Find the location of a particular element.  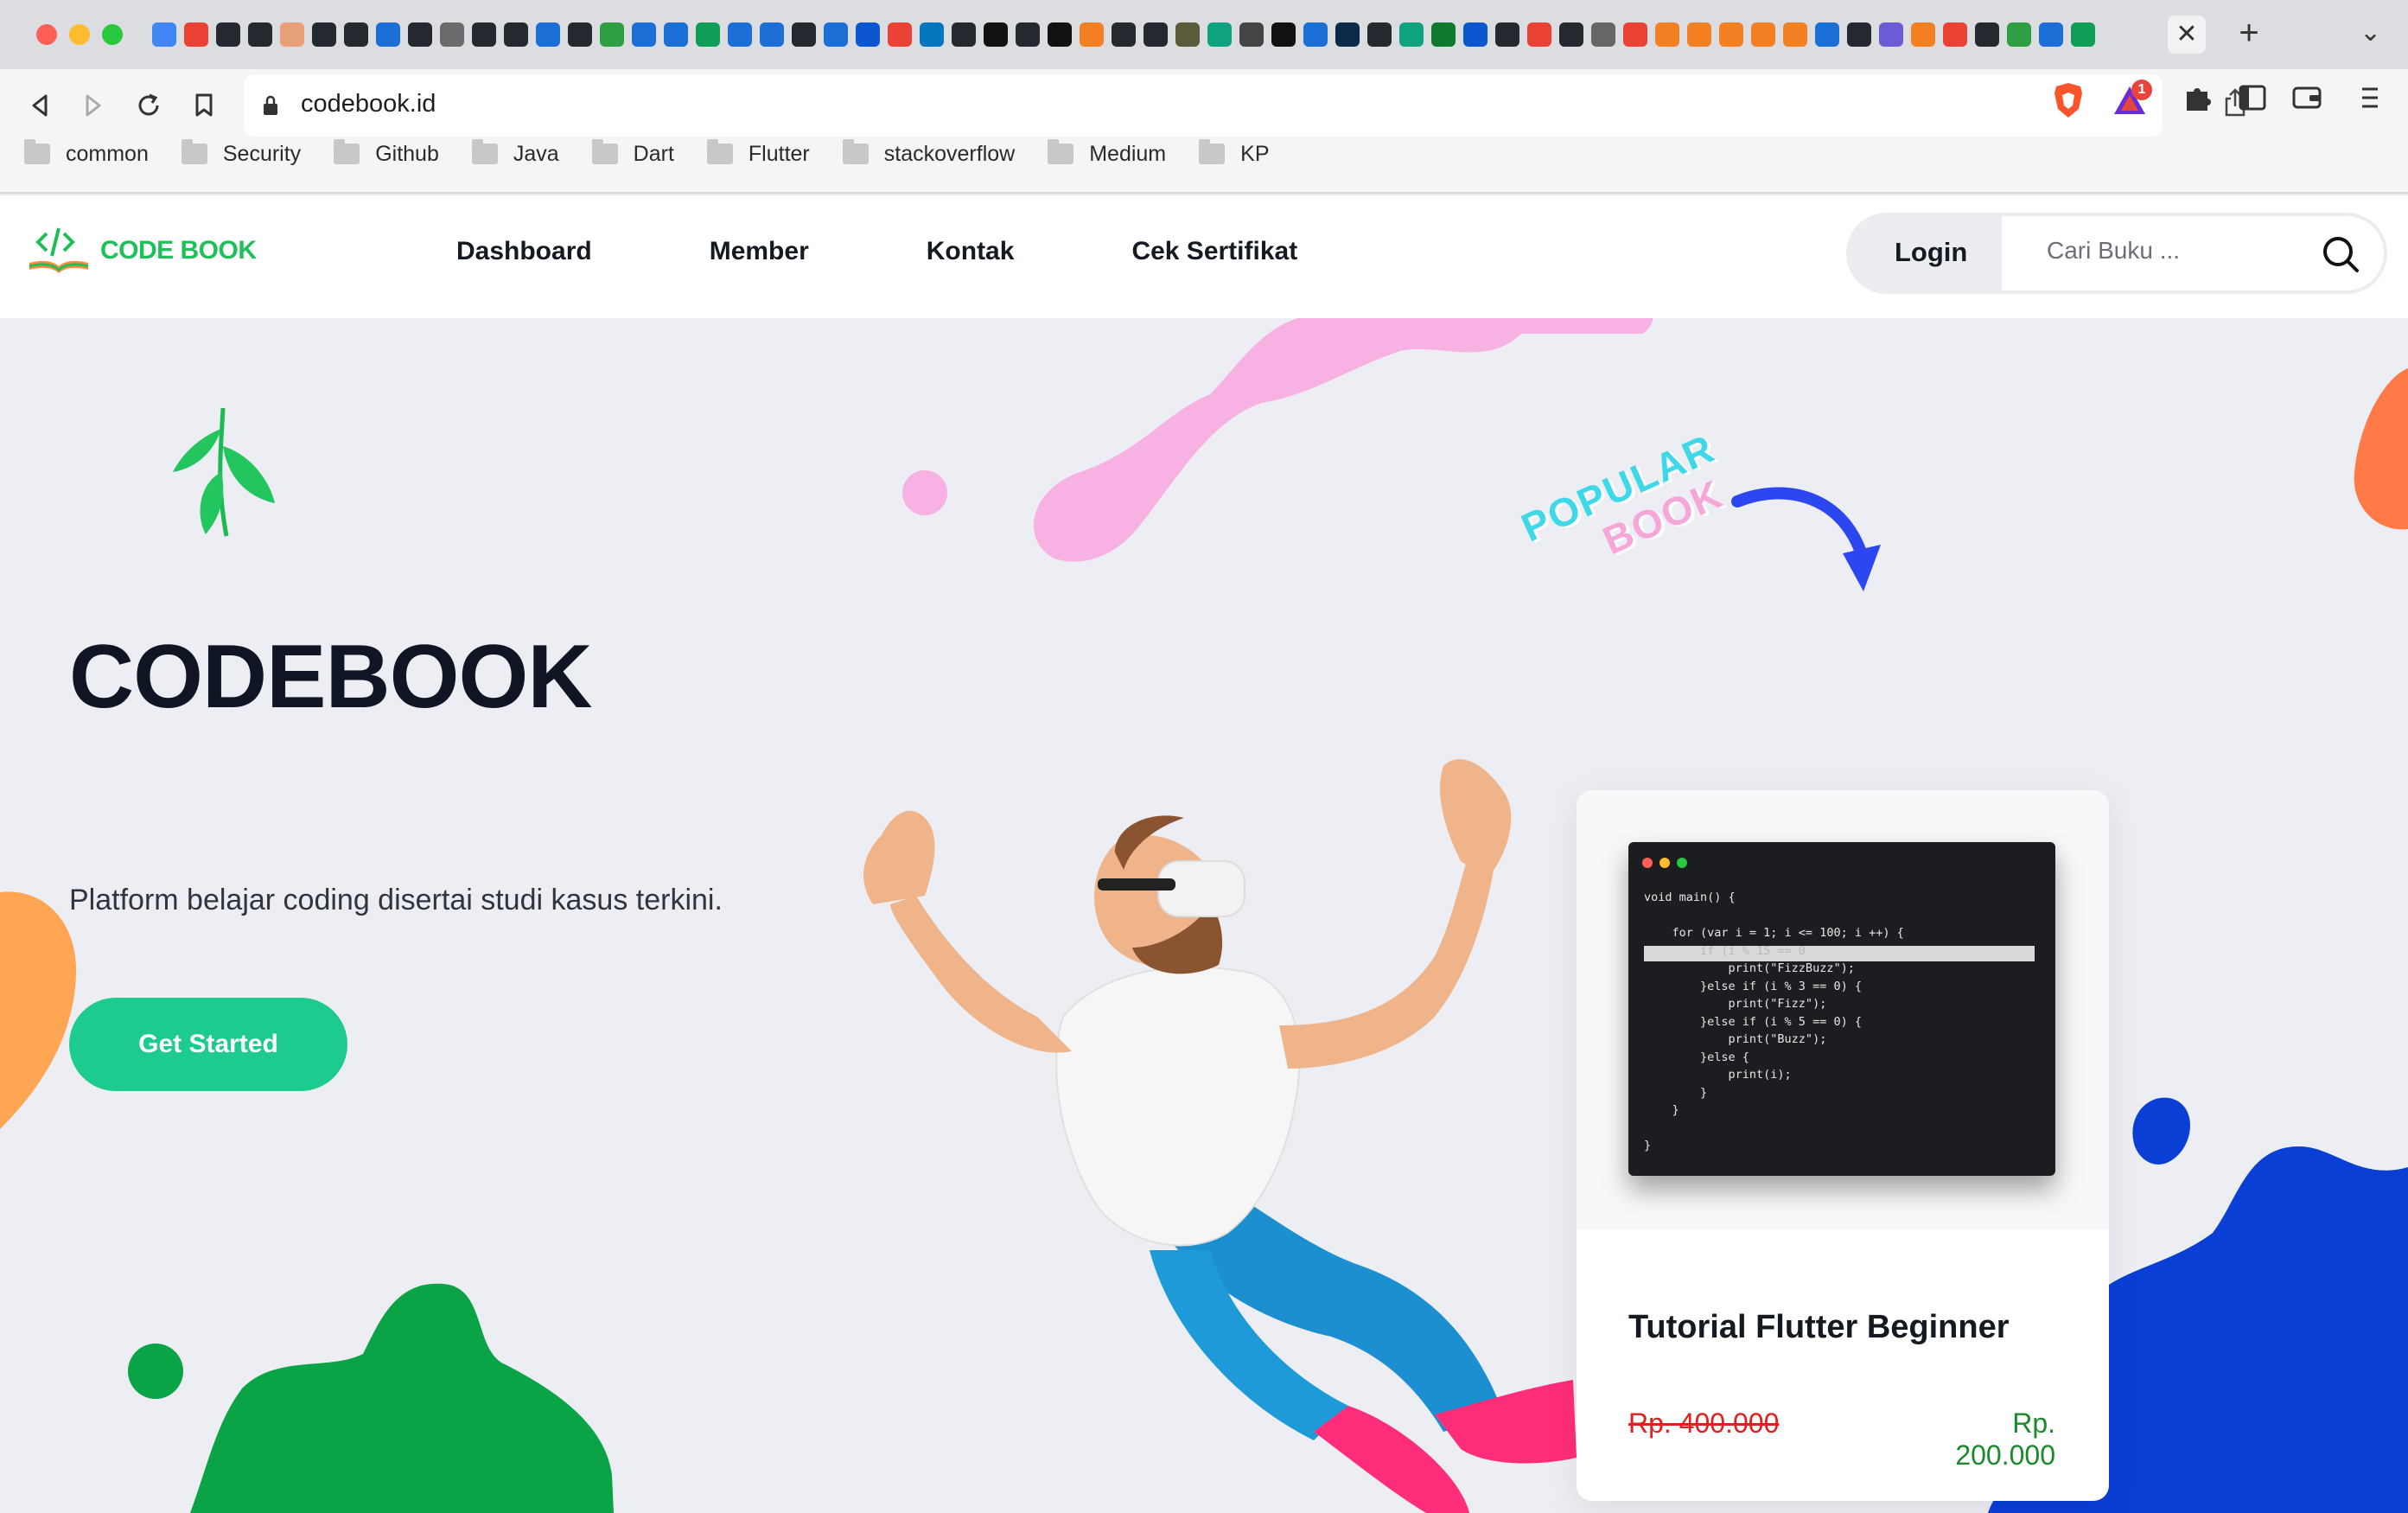

menu-icon is located at coordinates (2370, 100).